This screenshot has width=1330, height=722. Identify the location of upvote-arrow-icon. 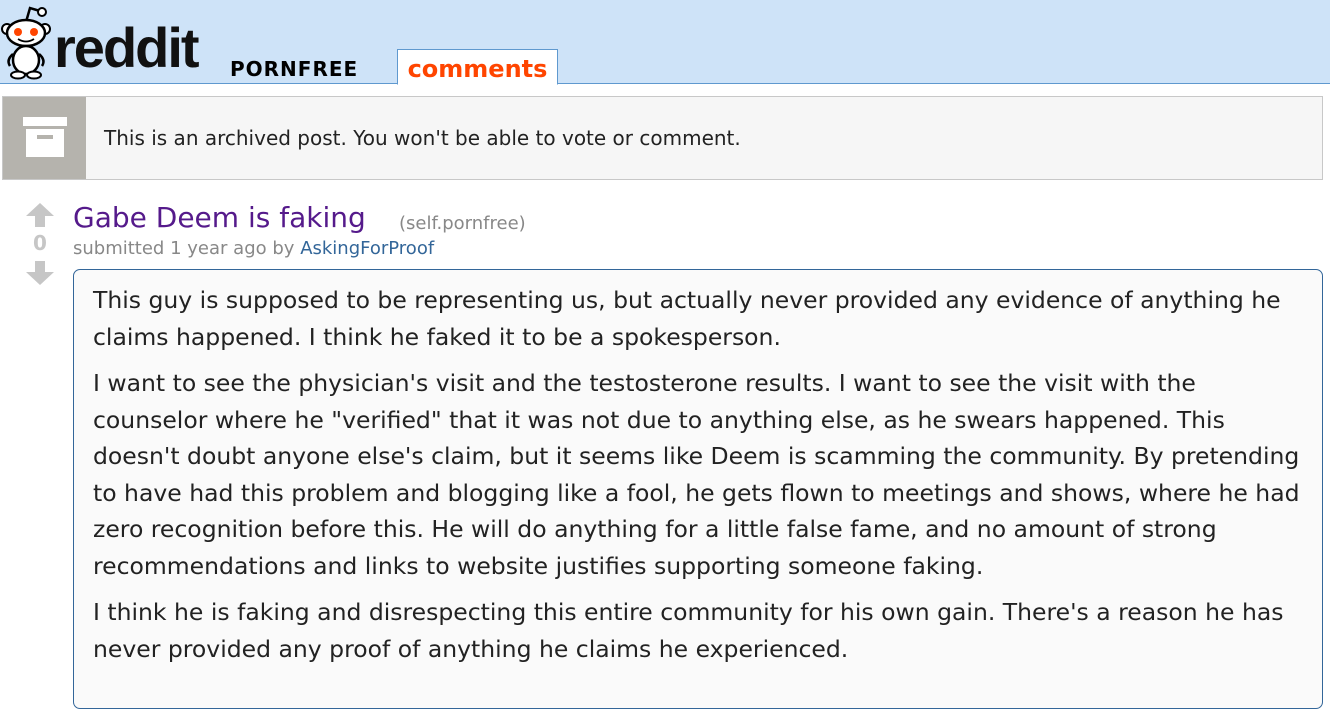
(40, 215).